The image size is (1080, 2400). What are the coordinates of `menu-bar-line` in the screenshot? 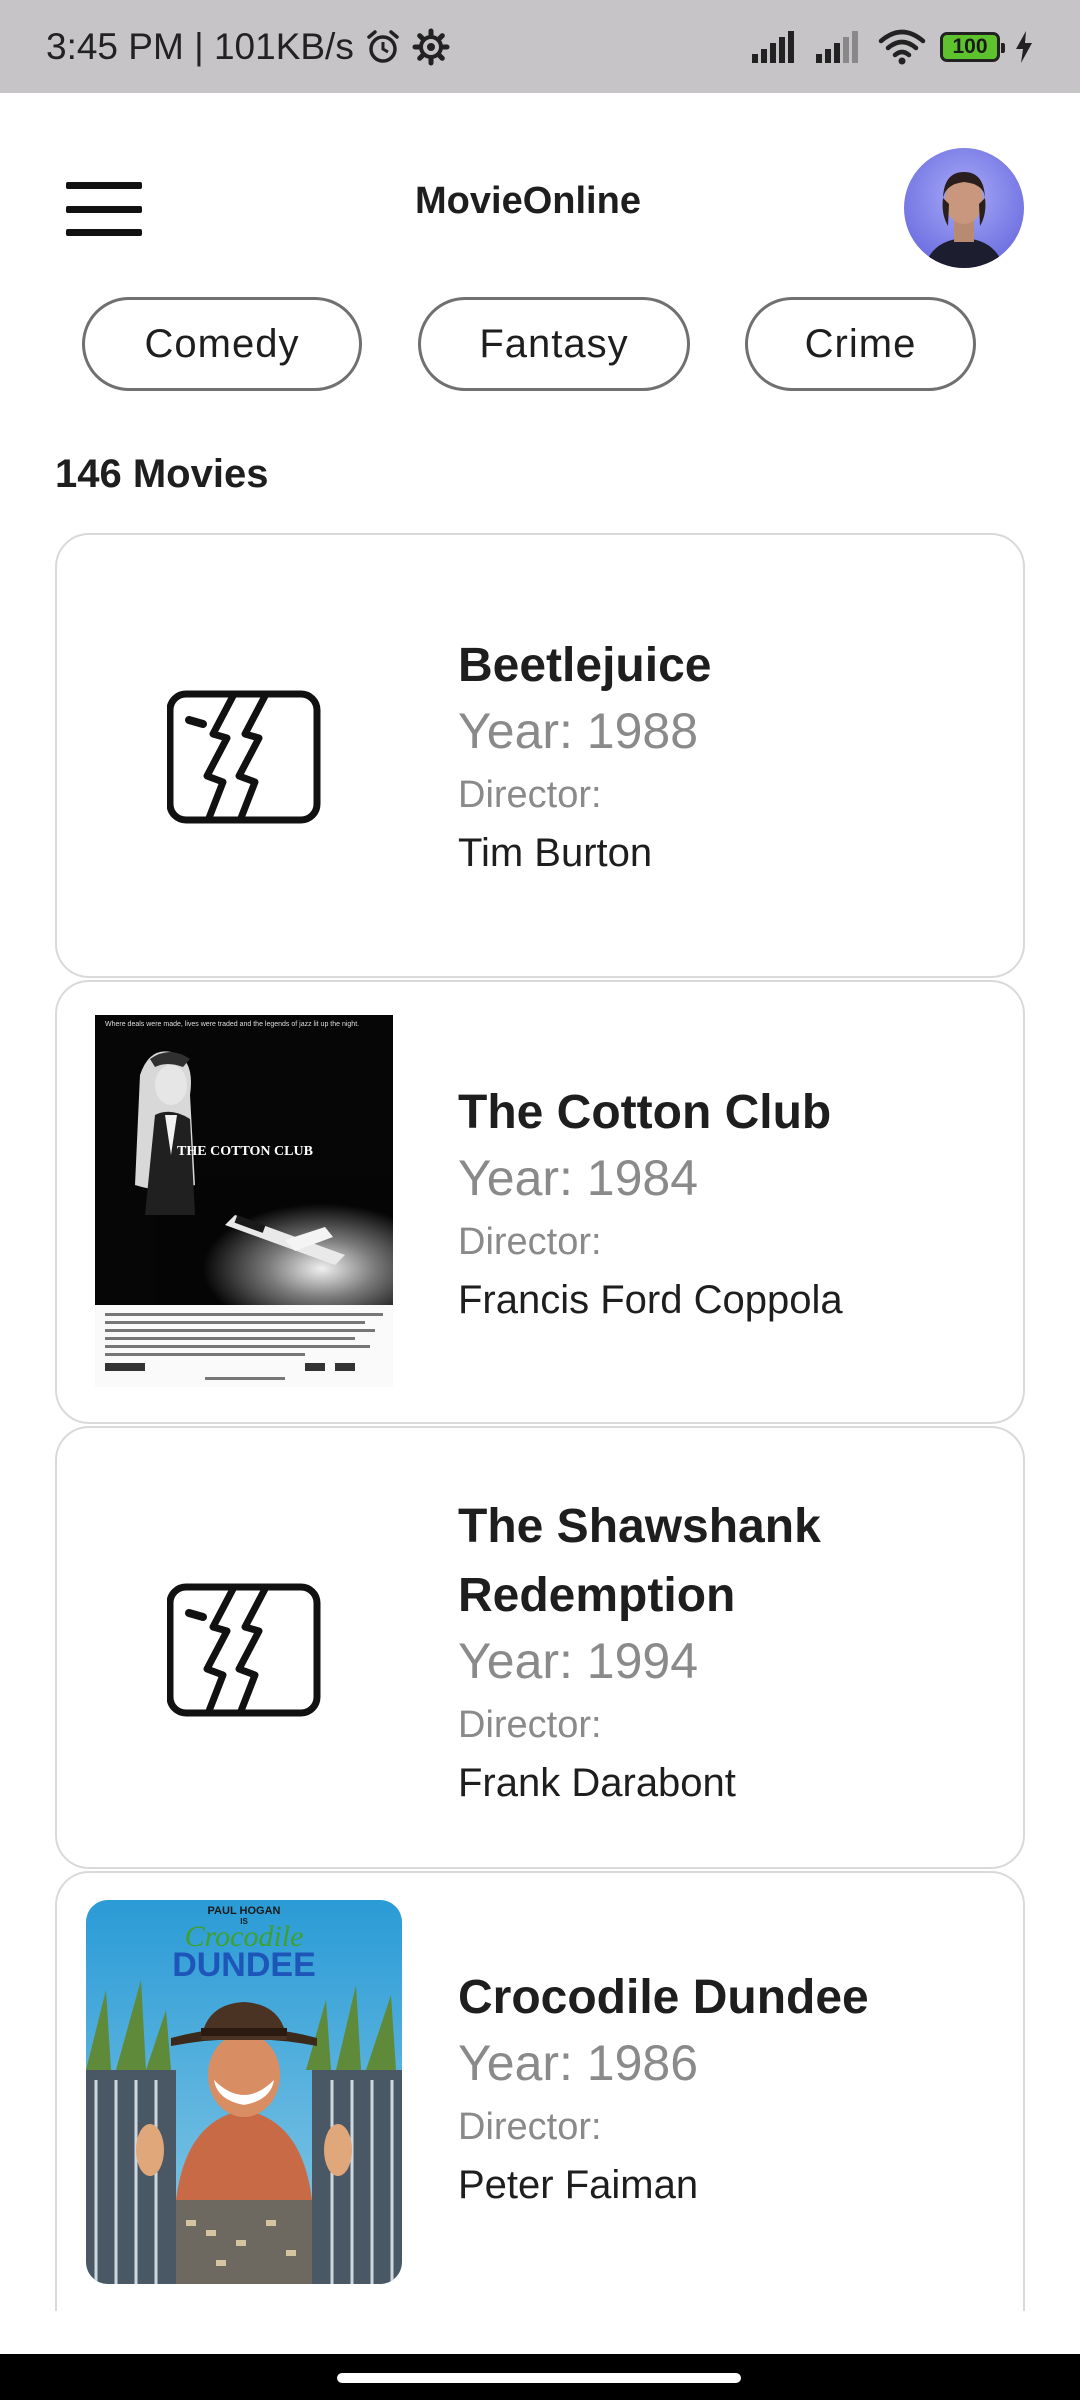 It's located at (104, 232).